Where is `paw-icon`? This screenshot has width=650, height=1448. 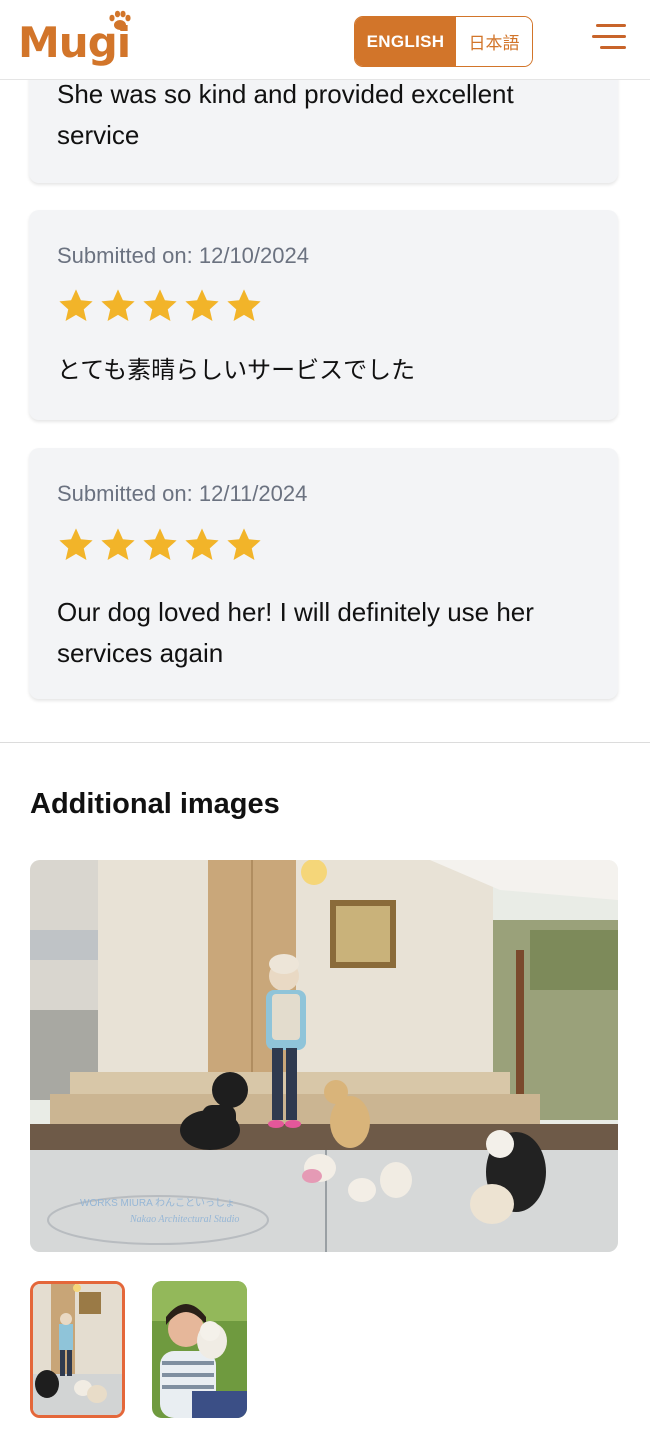 paw-icon is located at coordinates (120, 20).